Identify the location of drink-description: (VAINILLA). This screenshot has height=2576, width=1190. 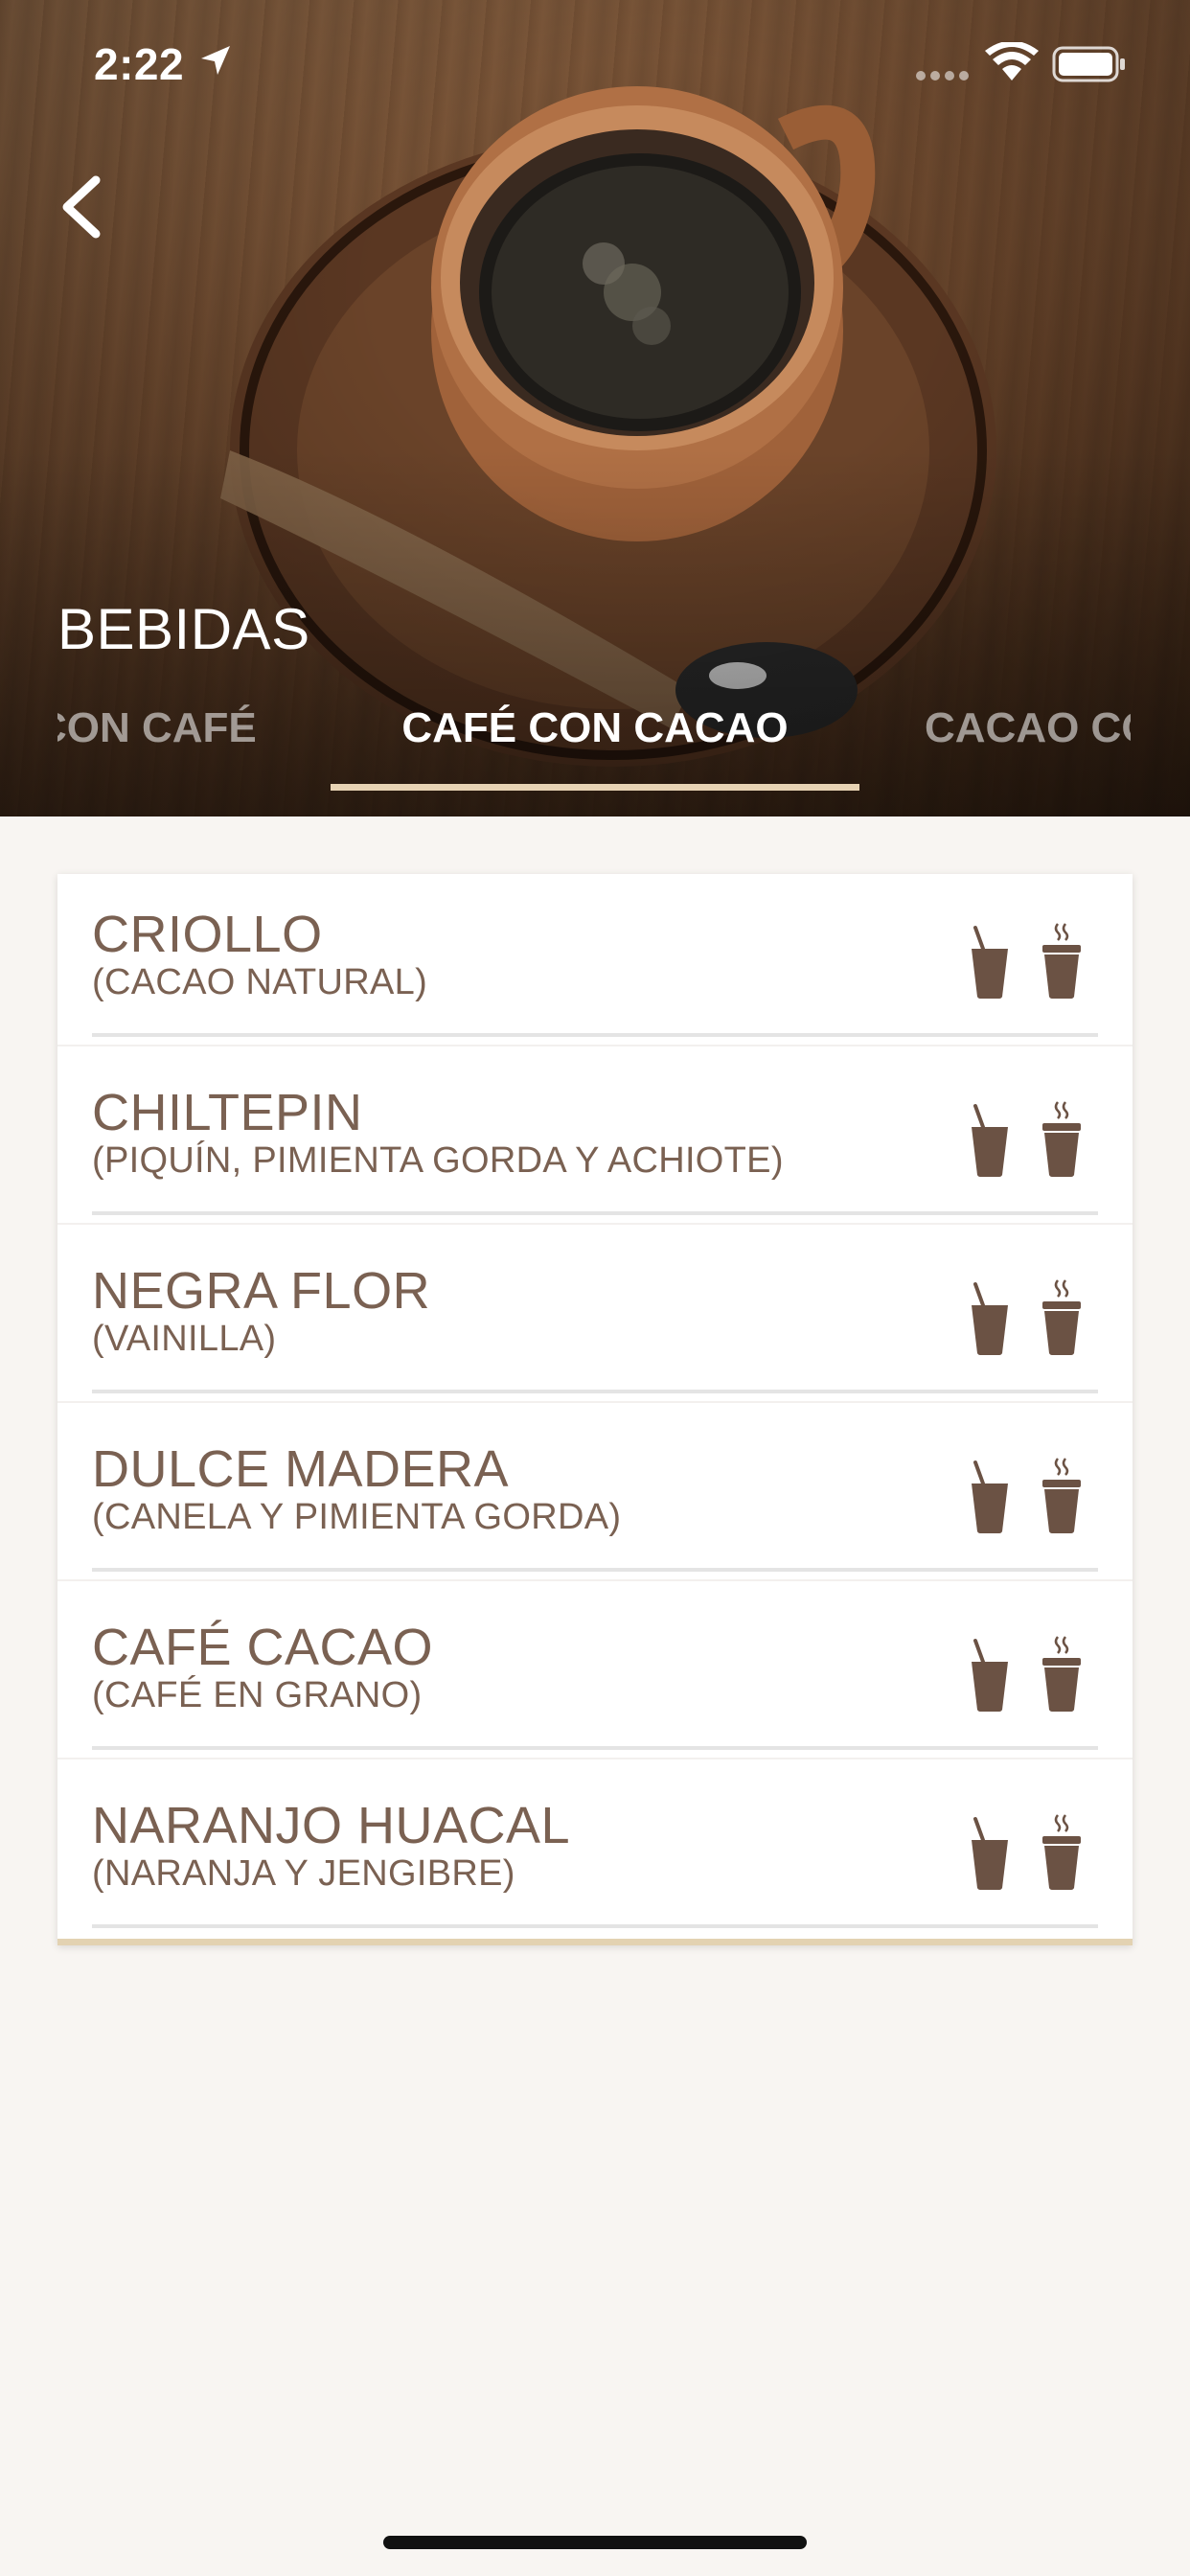
(185, 1339).